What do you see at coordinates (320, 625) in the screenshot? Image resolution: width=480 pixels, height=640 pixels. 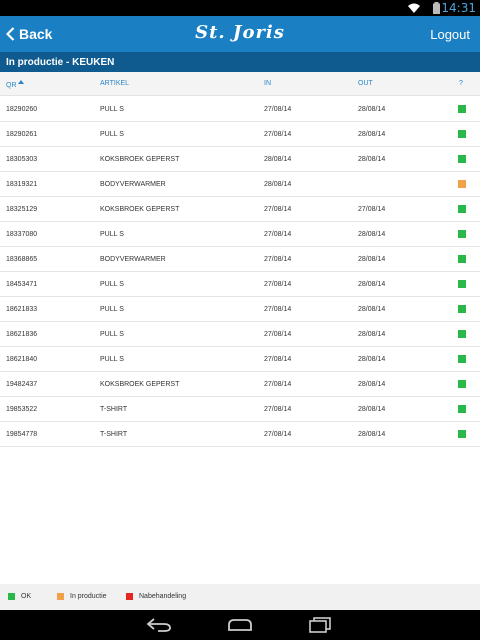 I see `recent-apps-icon` at bounding box center [320, 625].